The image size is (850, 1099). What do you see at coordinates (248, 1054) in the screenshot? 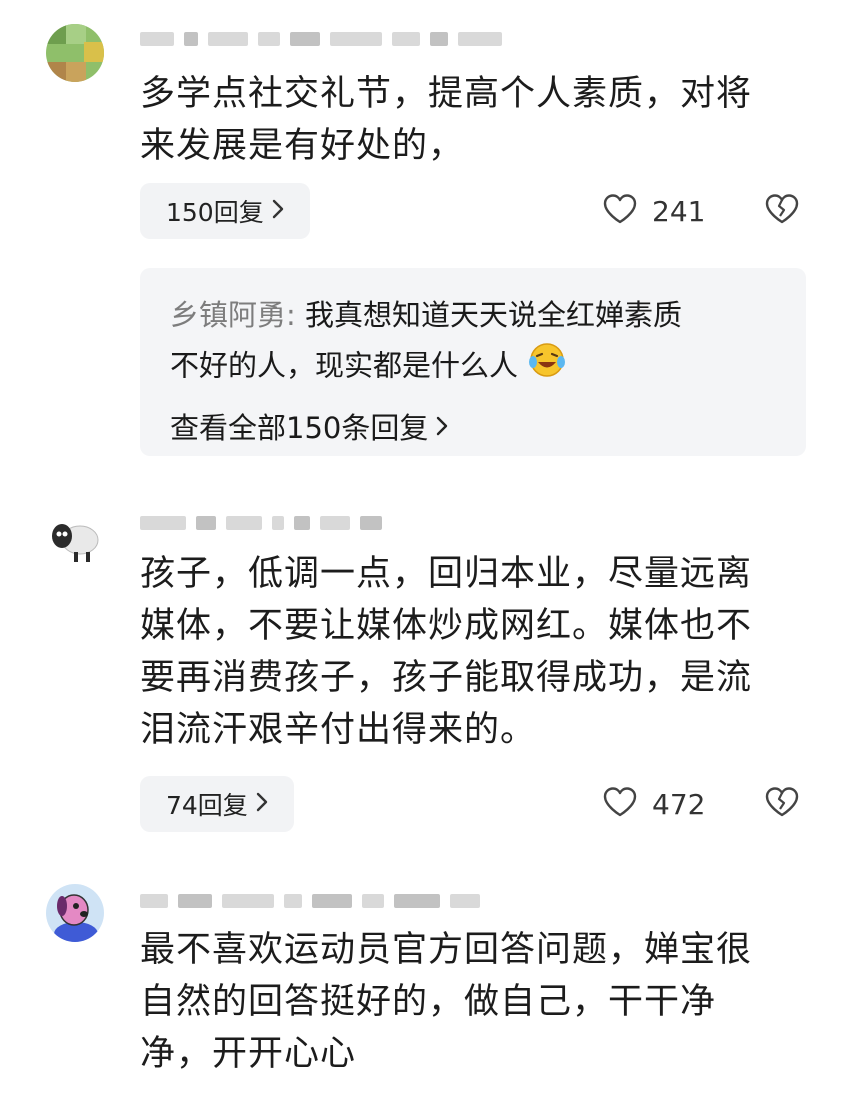
I see `comment-text-line: 净，开开心心` at bounding box center [248, 1054].